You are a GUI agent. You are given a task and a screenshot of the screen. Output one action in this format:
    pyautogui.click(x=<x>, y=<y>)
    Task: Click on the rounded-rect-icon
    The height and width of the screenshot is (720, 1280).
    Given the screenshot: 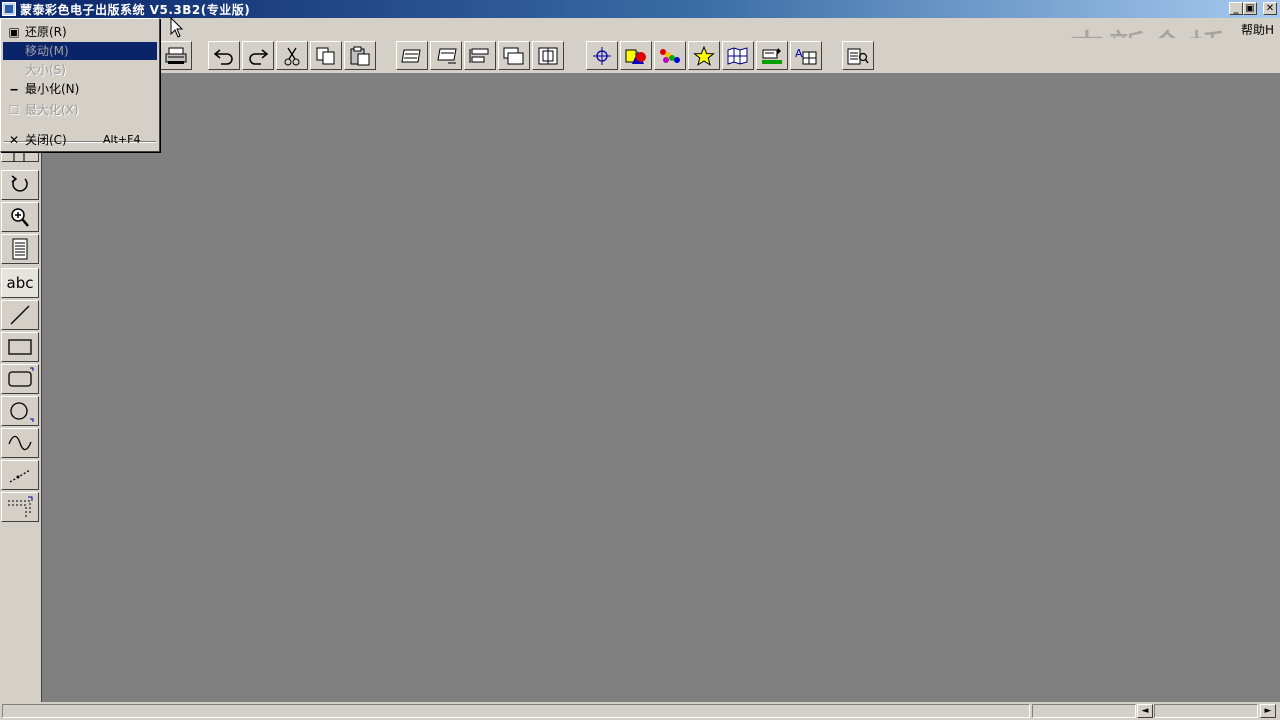 What is the action you would take?
    pyautogui.click(x=20, y=379)
    